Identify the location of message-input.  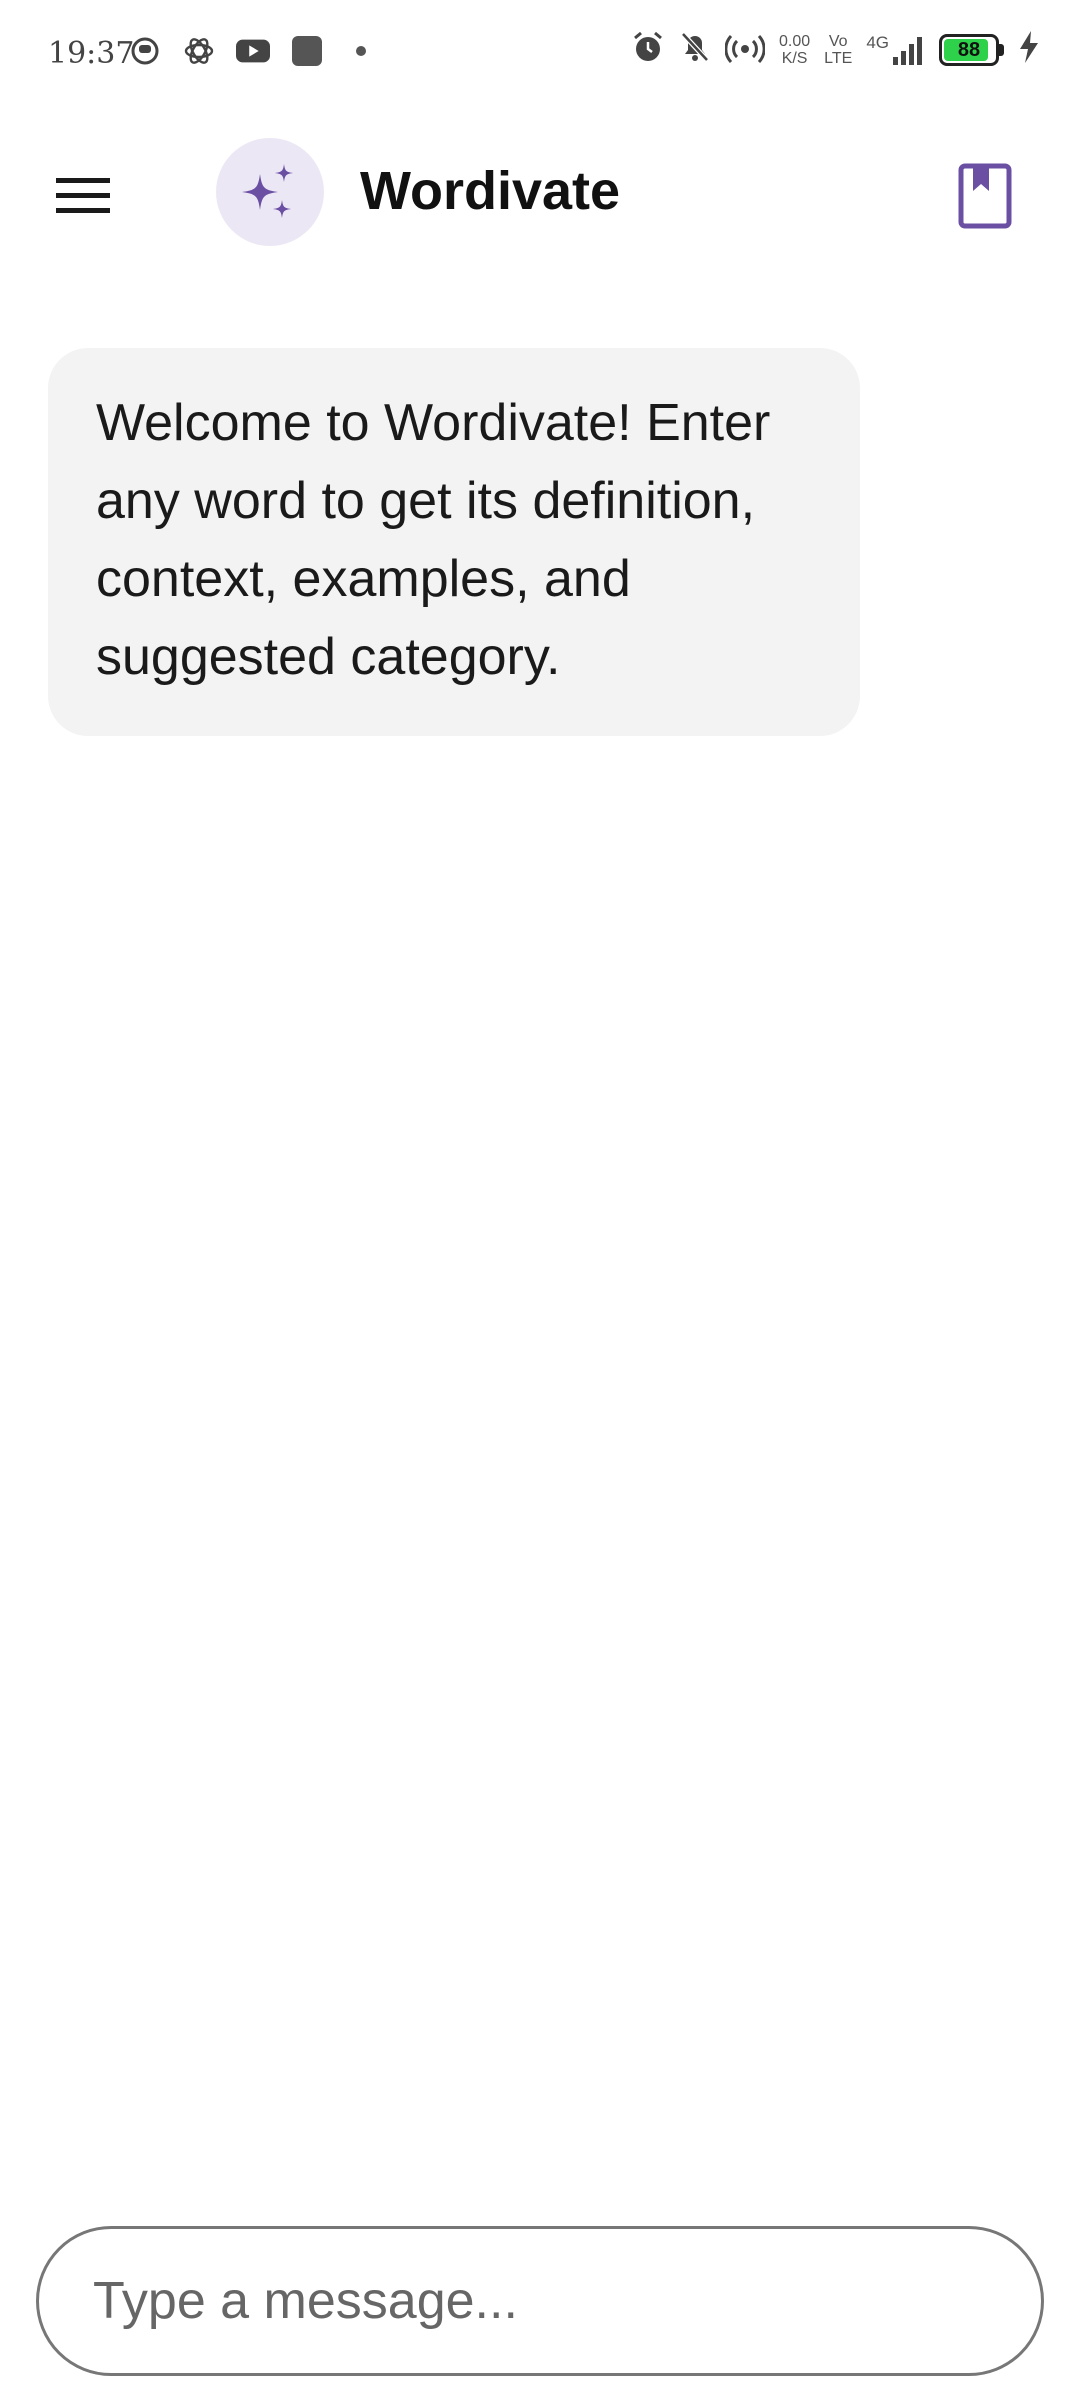
(540, 2301).